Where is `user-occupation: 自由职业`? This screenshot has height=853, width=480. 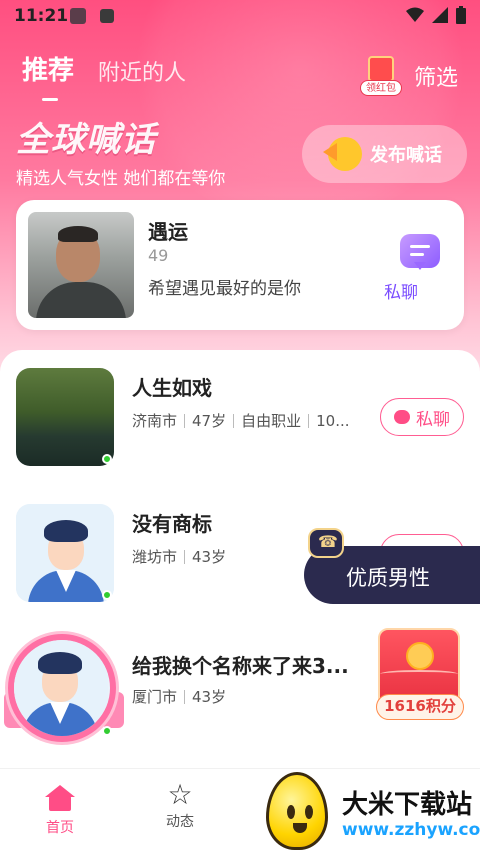
user-occupation: 自由职业 is located at coordinates (271, 421).